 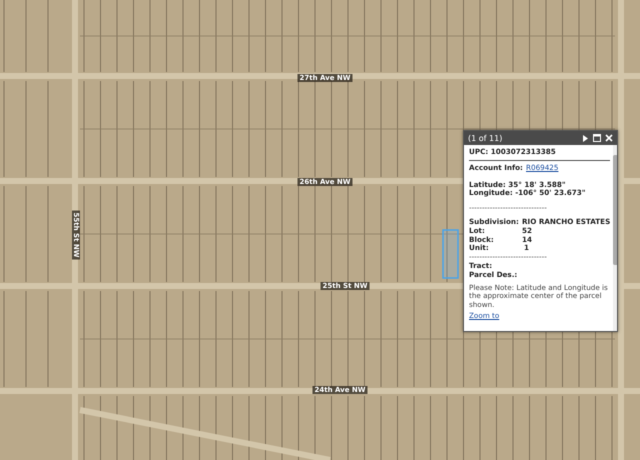 What do you see at coordinates (609, 138) in the screenshot?
I see `close-icon` at bounding box center [609, 138].